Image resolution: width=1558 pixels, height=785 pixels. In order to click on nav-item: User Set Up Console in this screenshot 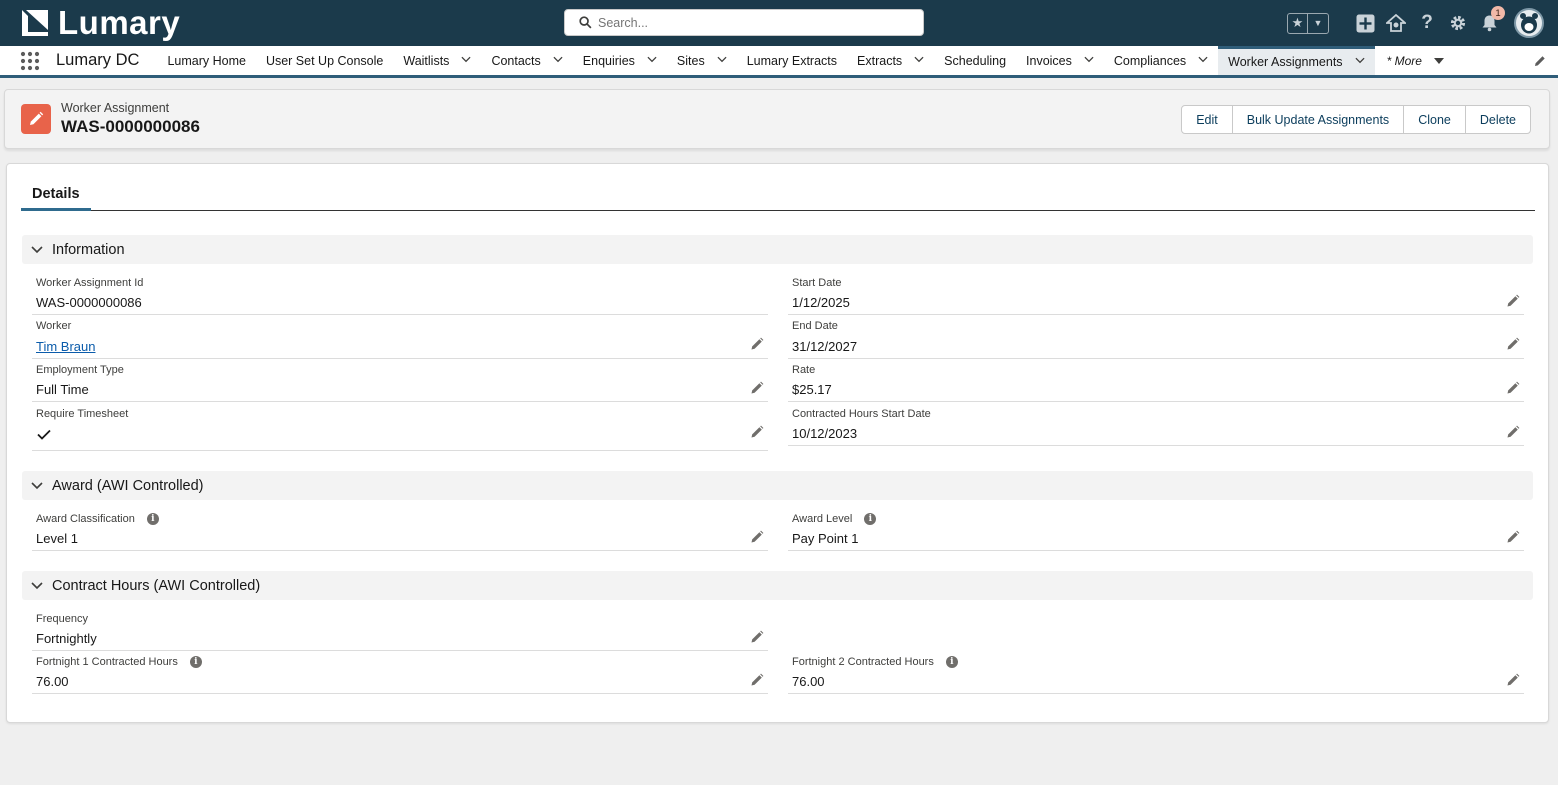, I will do `click(324, 60)`.